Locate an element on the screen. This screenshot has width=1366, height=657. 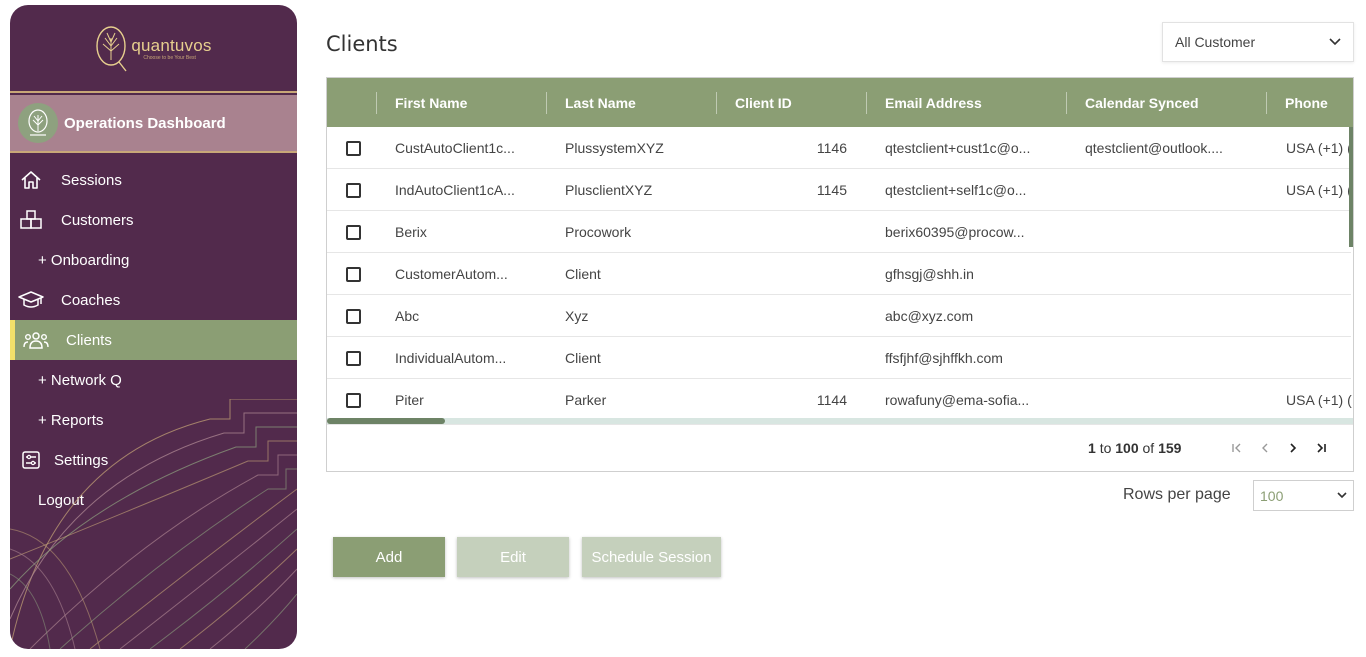
brand-logo: quantuvos Choose to be Your Best is located at coordinates (153, 48).